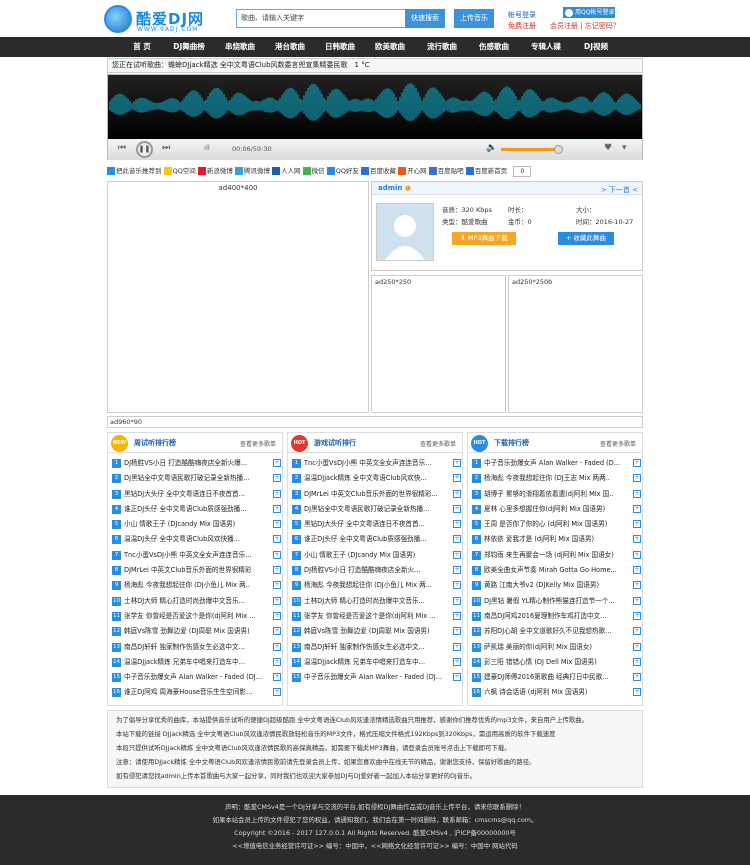 This screenshot has width=750, height=865. I want to click on list-item: 3 DJMrLei 中英文Club音乐外面的世界很精彩... +, so click(377, 494).